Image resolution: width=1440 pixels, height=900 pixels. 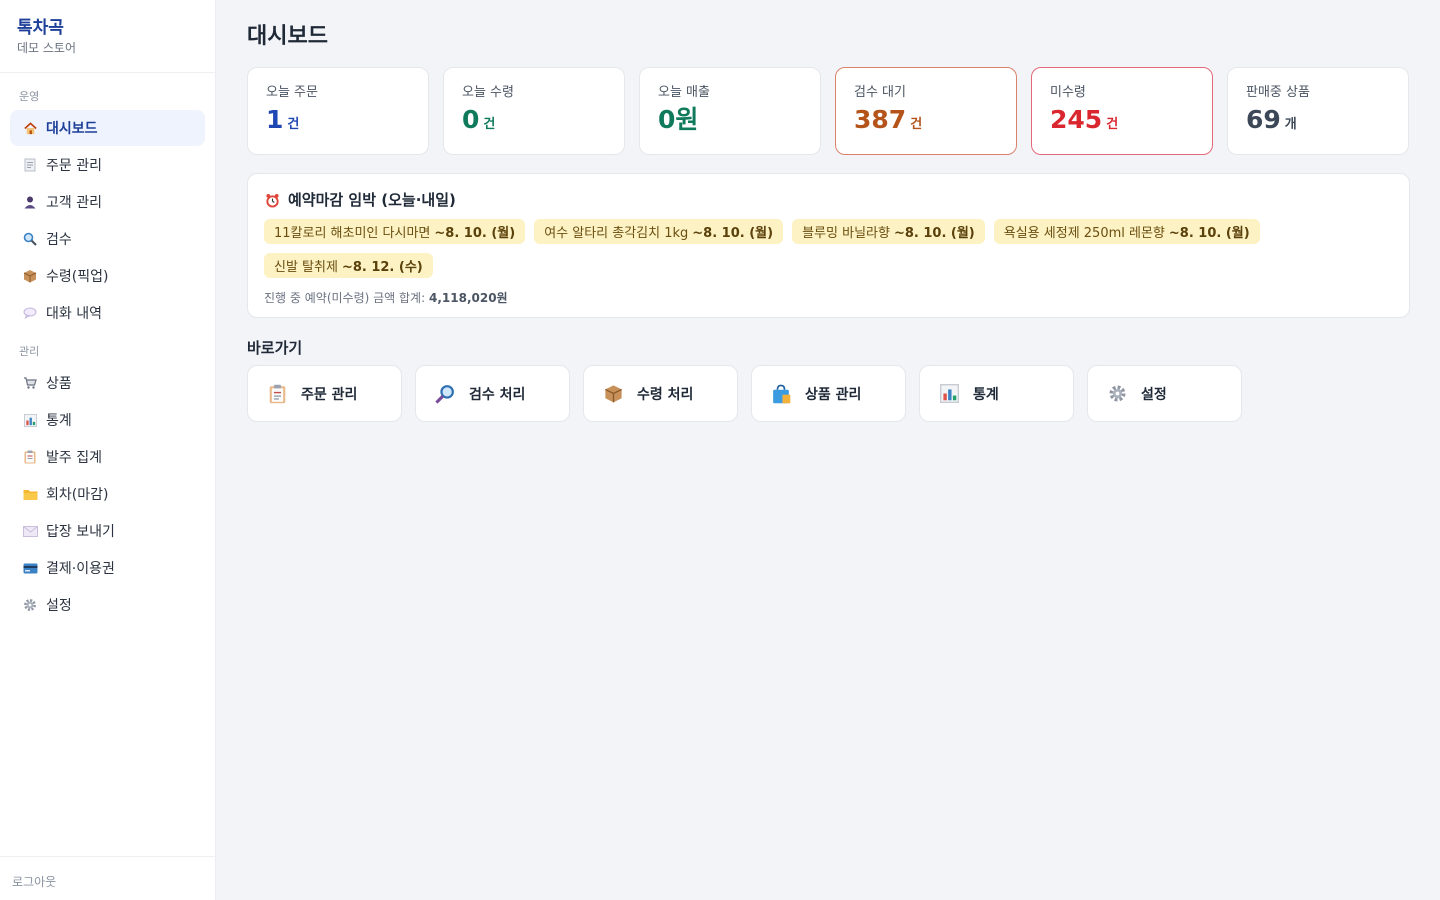 What do you see at coordinates (30, 494) in the screenshot?
I see `folder-icon` at bounding box center [30, 494].